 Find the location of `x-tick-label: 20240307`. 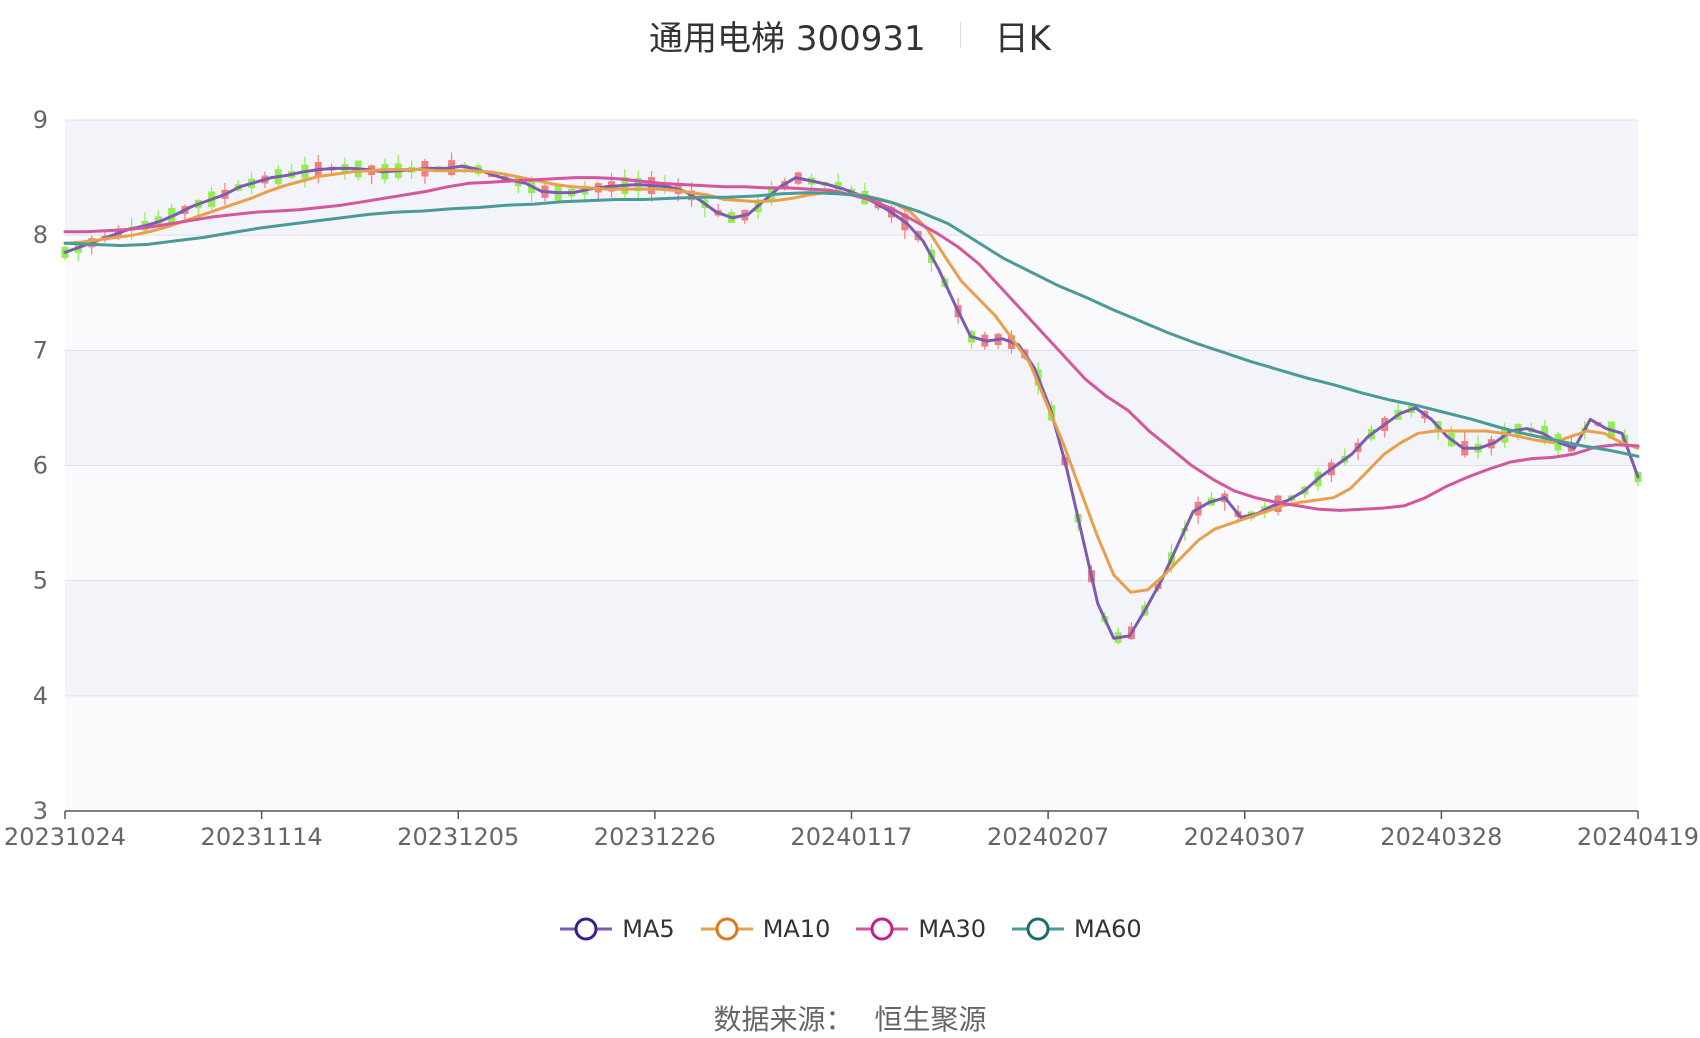

x-tick-label: 20240307 is located at coordinates (1245, 837).